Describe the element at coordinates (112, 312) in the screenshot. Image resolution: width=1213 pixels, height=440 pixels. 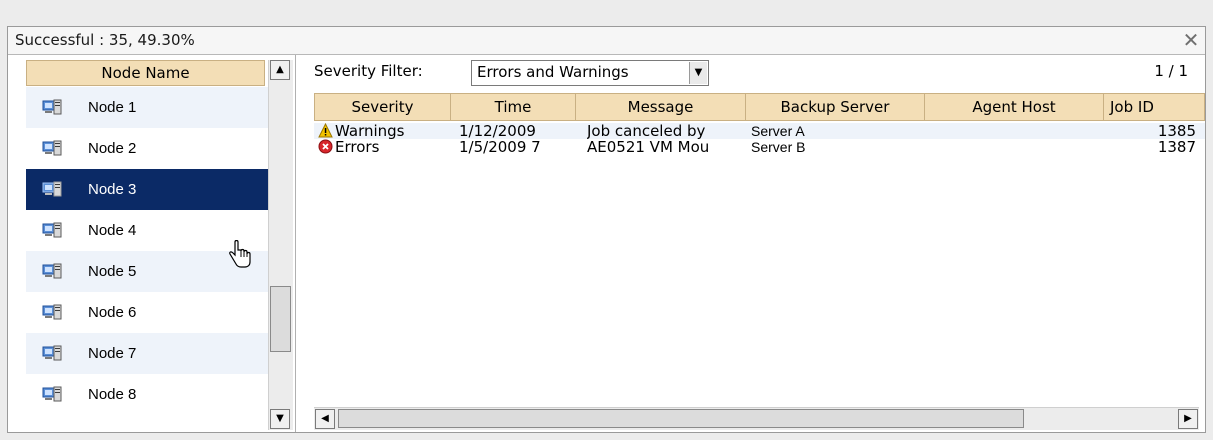
I see `node-label: Node 6` at that location.